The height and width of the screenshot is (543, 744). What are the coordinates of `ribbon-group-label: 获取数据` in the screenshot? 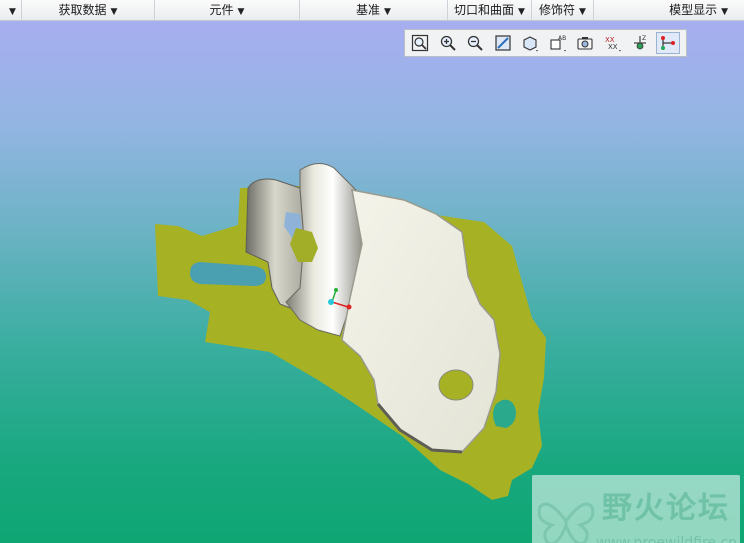 It's located at (82, 10).